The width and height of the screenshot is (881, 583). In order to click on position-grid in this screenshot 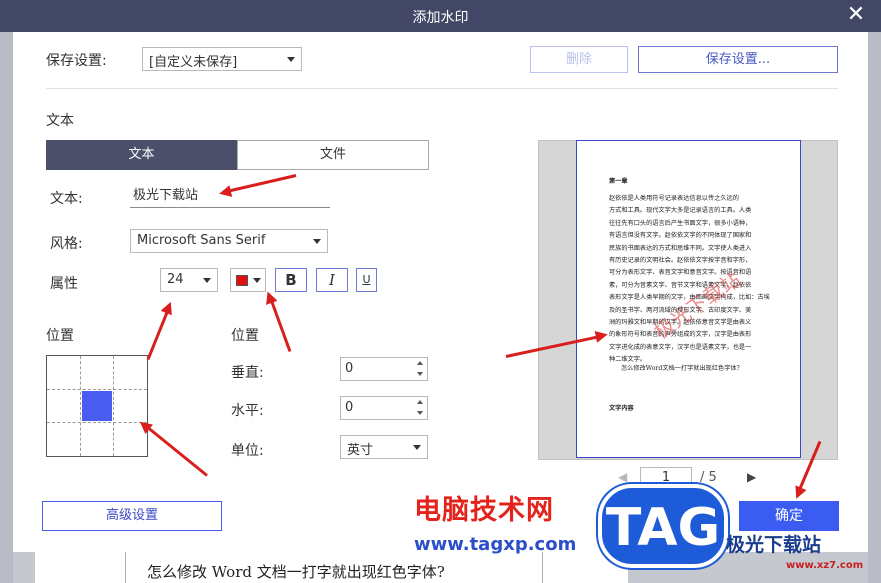, I will do `click(97, 406)`.